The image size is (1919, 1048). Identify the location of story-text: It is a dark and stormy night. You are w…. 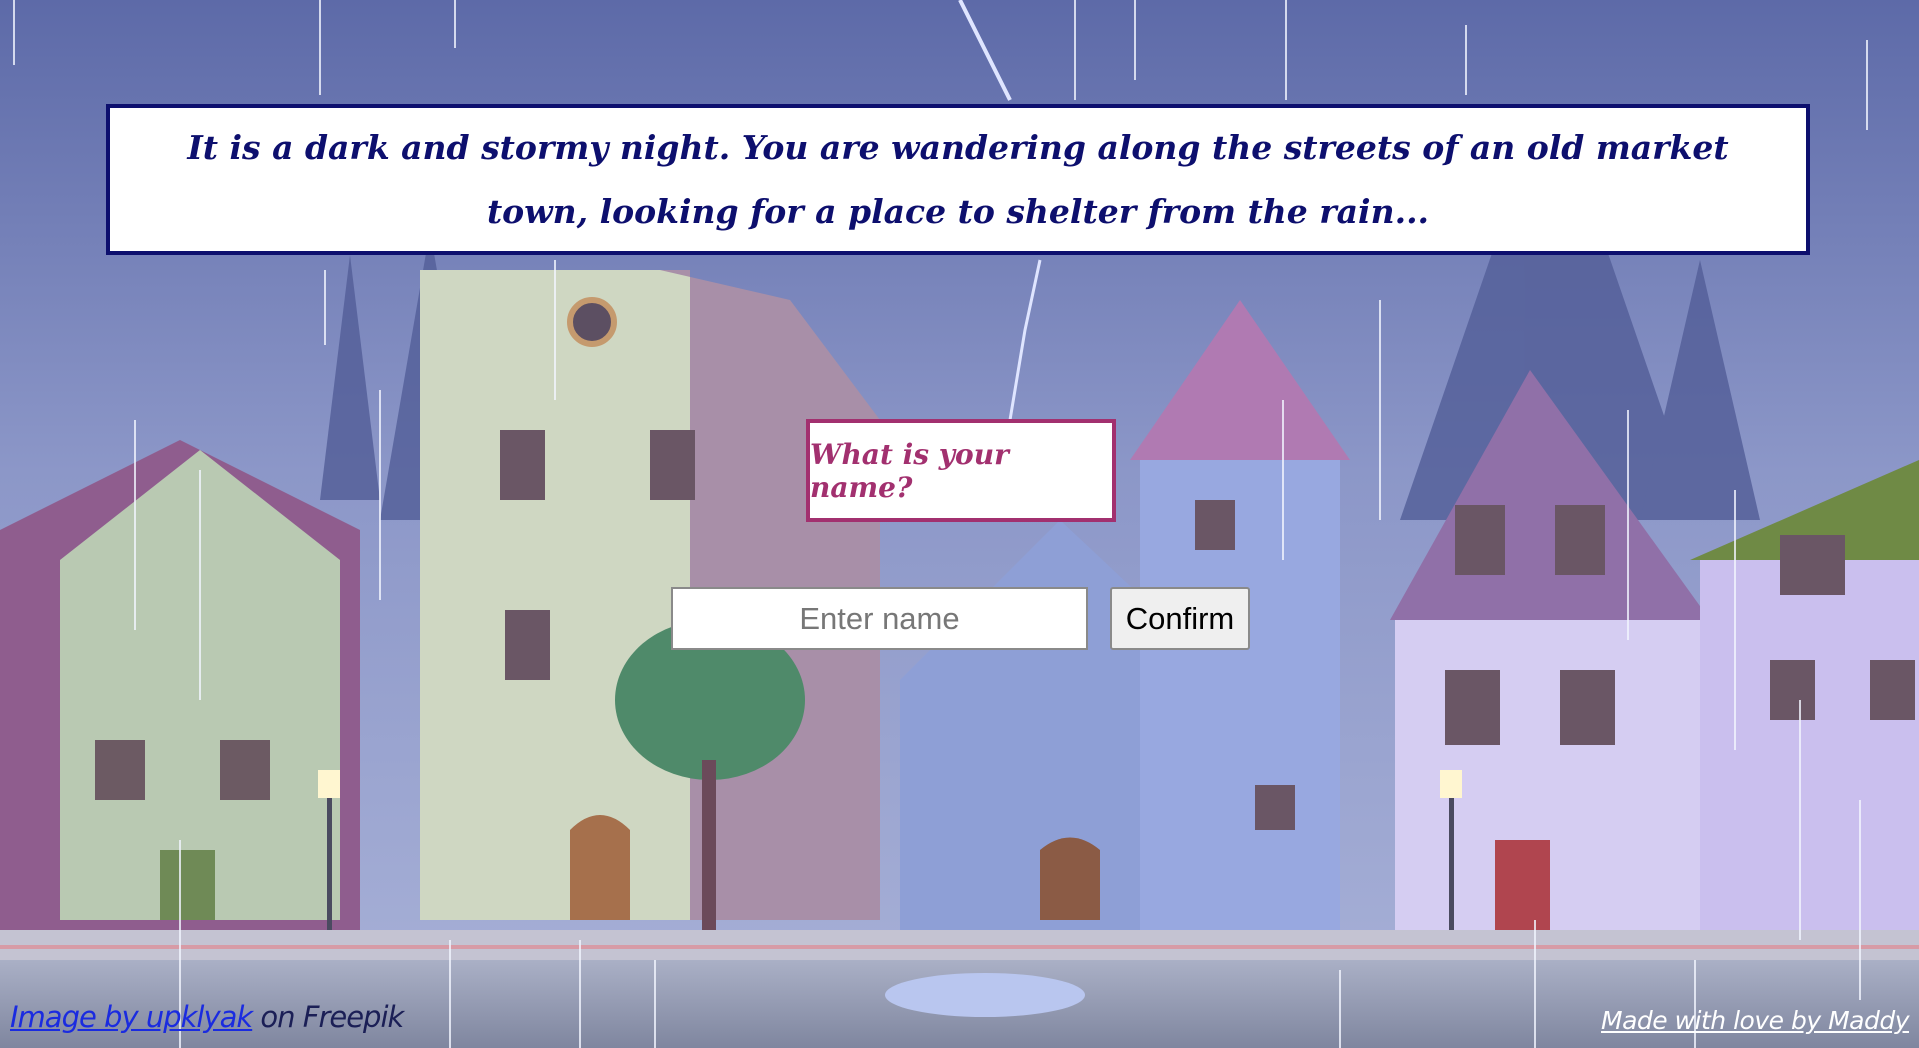
(958, 179).